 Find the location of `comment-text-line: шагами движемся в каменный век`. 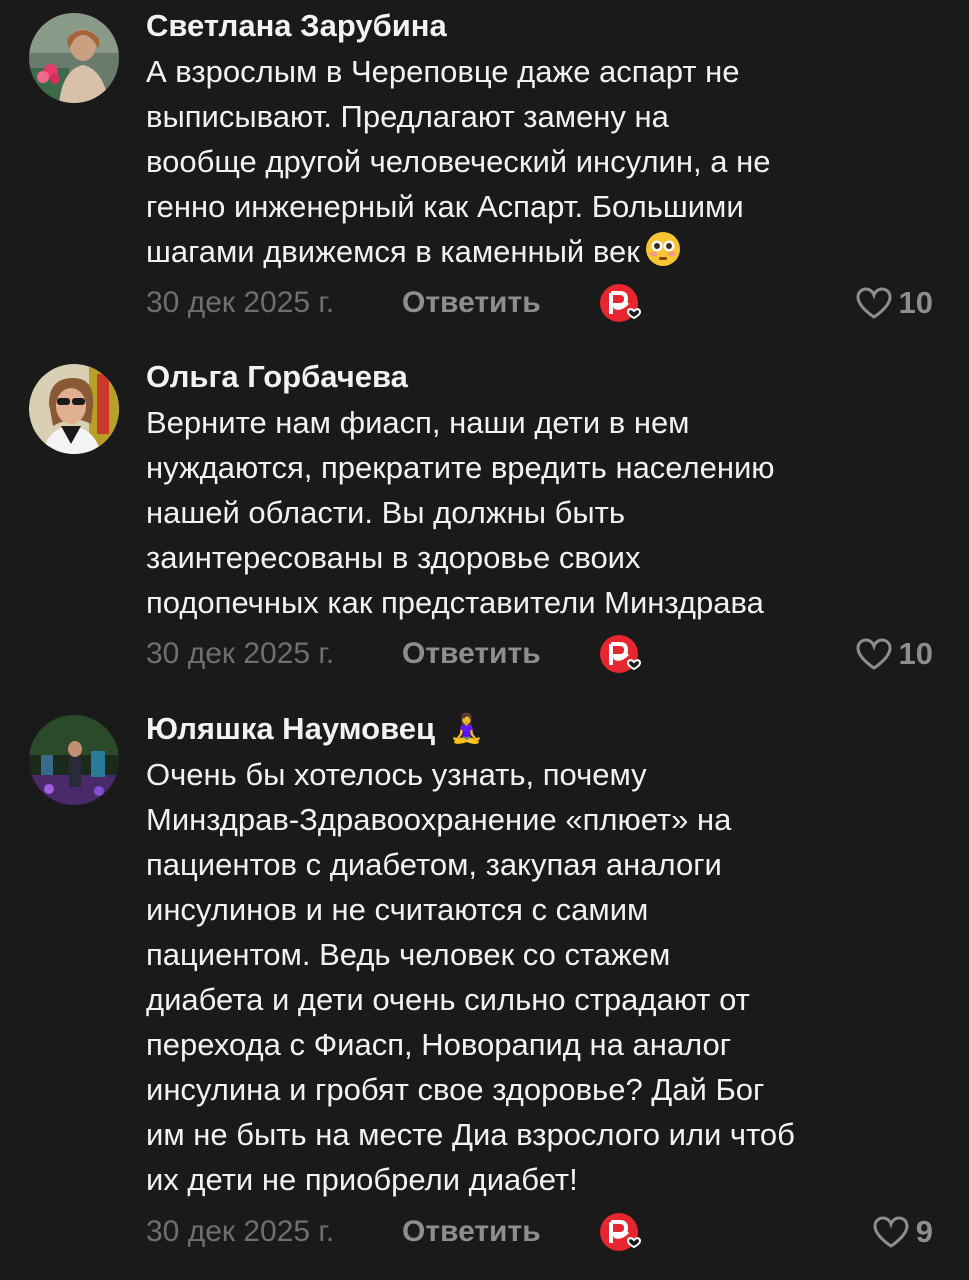

comment-text-line: шагами движемся в каменный век is located at coordinates (393, 251).